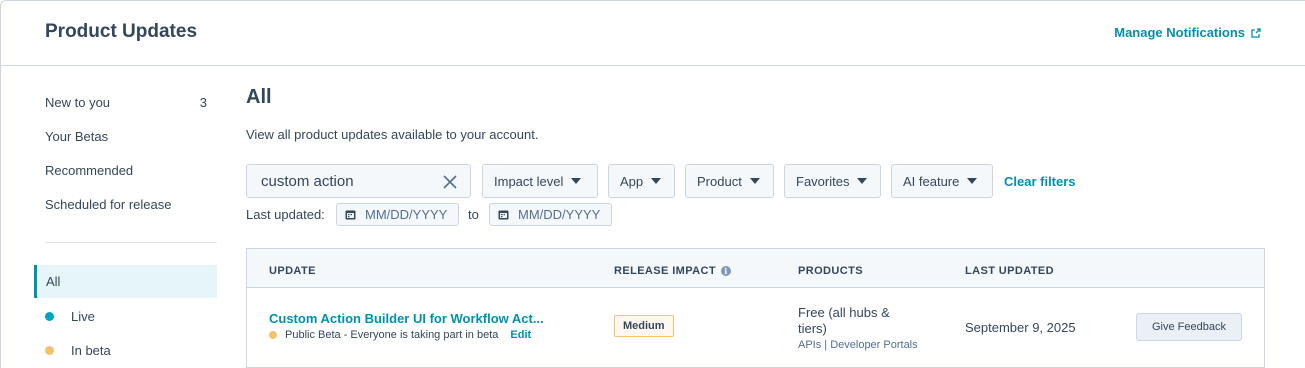  What do you see at coordinates (358, 181) in the screenshot?
I see `search-input: custom action` at bounding box center [358, 181].